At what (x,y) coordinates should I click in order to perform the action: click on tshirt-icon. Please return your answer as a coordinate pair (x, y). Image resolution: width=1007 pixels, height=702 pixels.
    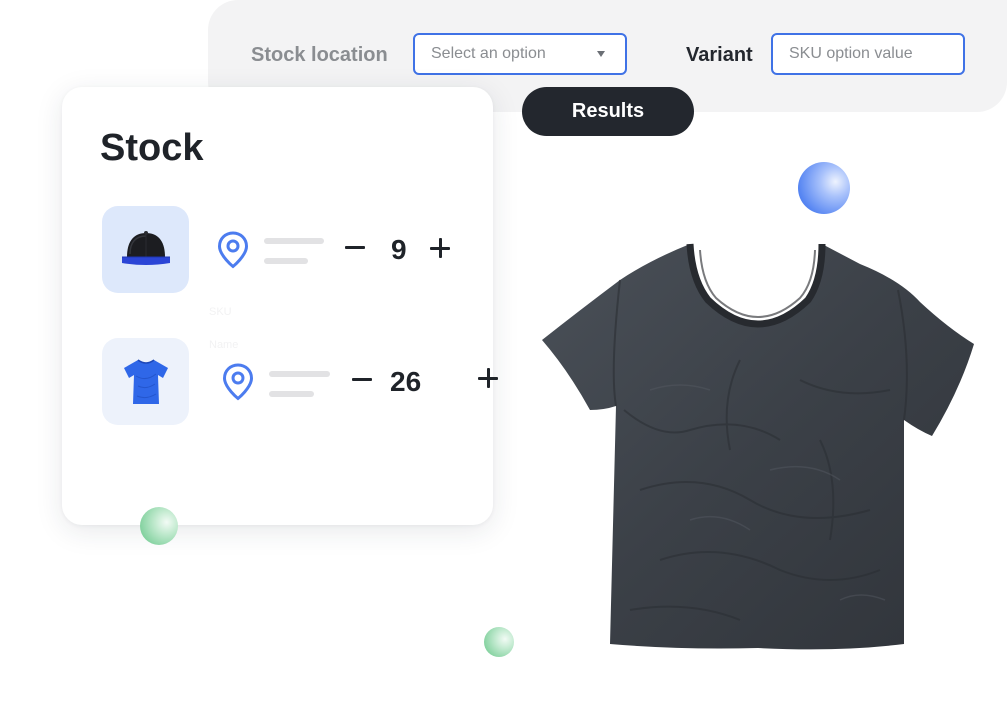
    Looking at the image, I should click on (145, 381).